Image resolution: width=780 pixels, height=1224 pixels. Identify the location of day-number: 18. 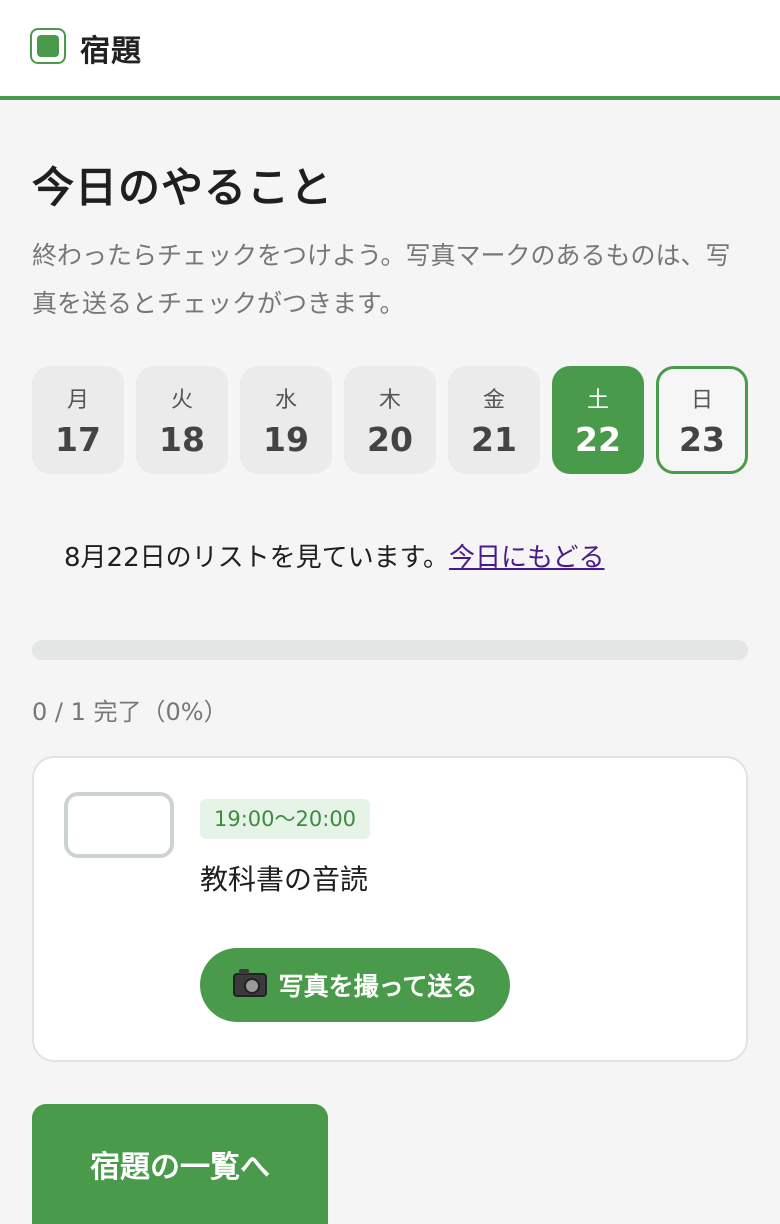
(182, 439).